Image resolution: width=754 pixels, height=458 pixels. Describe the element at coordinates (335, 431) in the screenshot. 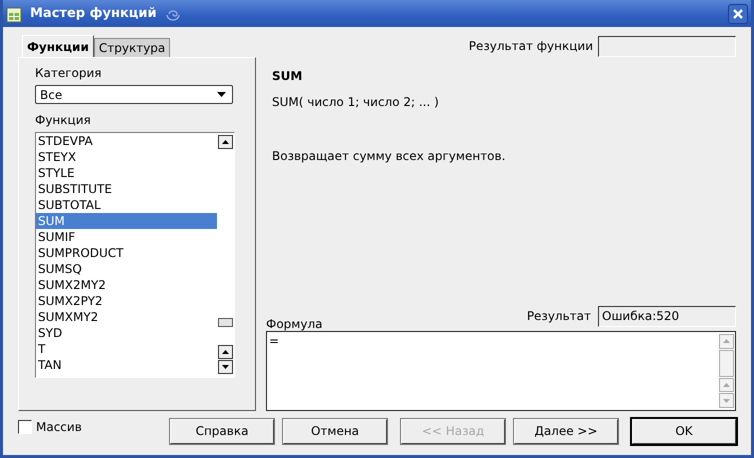

I see `dialog-button: Отмена` at that location.